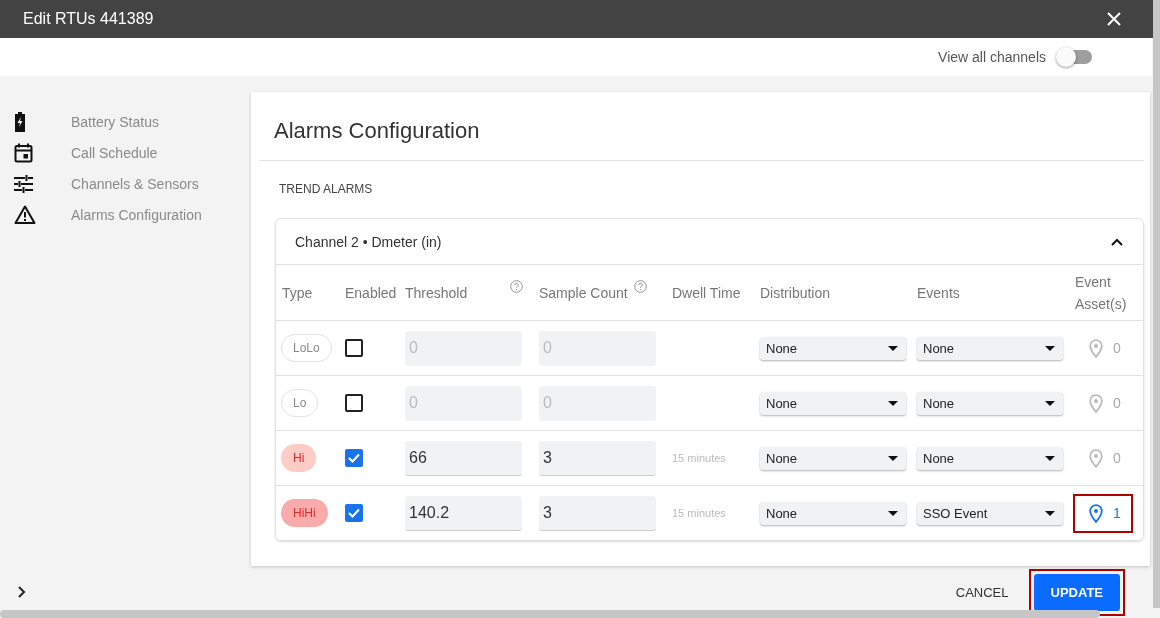 This screenshot has height=618, width=1160. What do you see at coordinates (297, 292) in the screenshot?
I see `column-header: Type` at bounding box center [297, 292].